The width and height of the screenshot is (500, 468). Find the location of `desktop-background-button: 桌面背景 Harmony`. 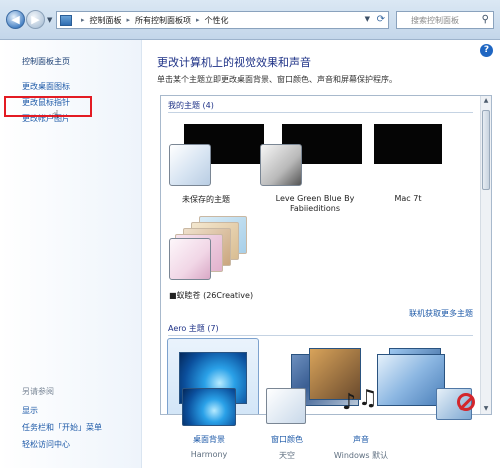

desktop-background-button: 桌面背景 Harmony is located at coordinates (209, 422).